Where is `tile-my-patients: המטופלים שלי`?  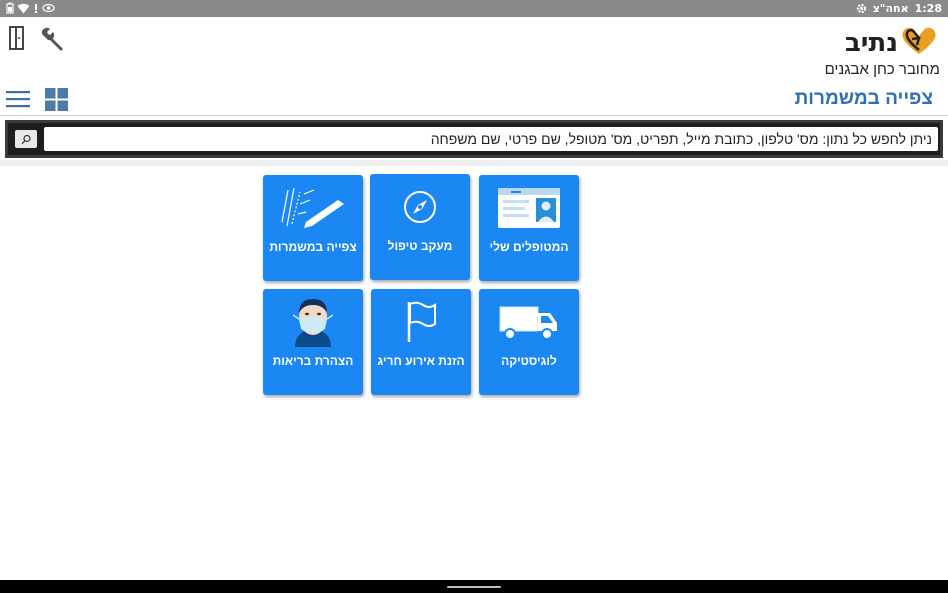 tile-my-patients: המטופלים שלי is located at coordinates (529, 228).